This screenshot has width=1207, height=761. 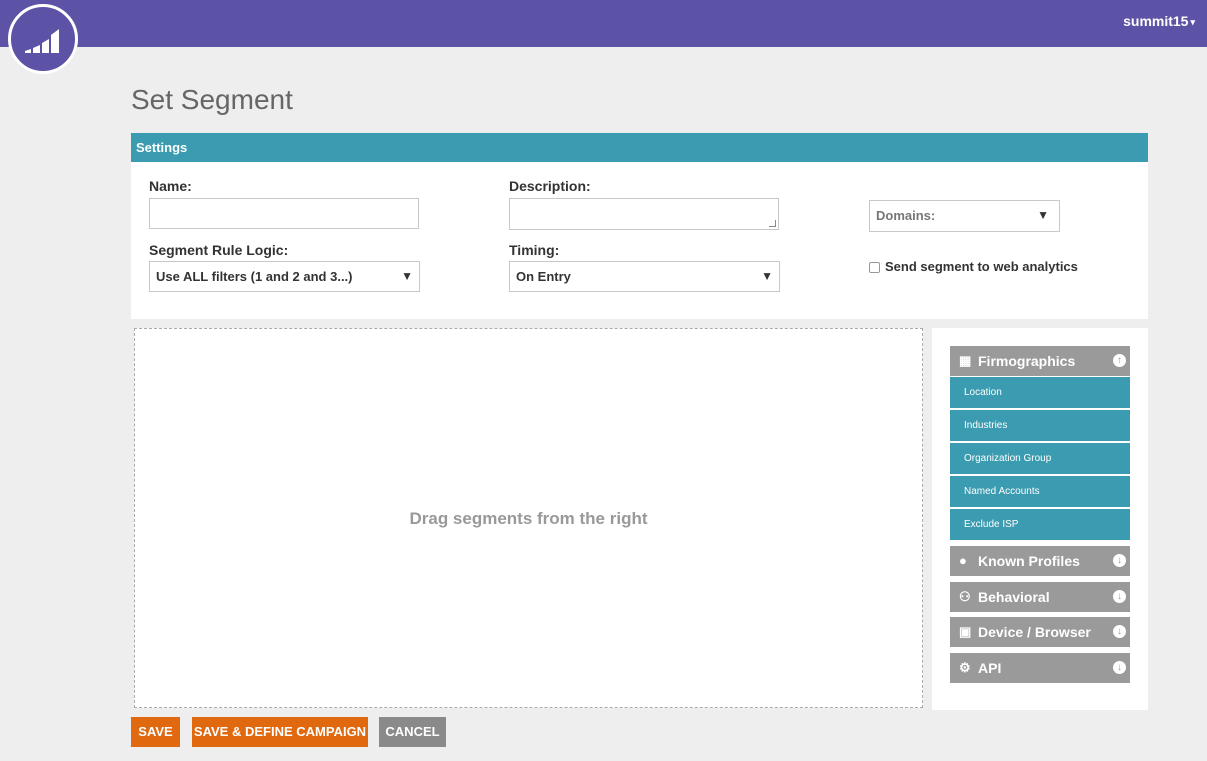 What do you see at coordinates (155, 732) in the screenshot?
I see `save-button: SAVE` at bounding box center [155, 732].